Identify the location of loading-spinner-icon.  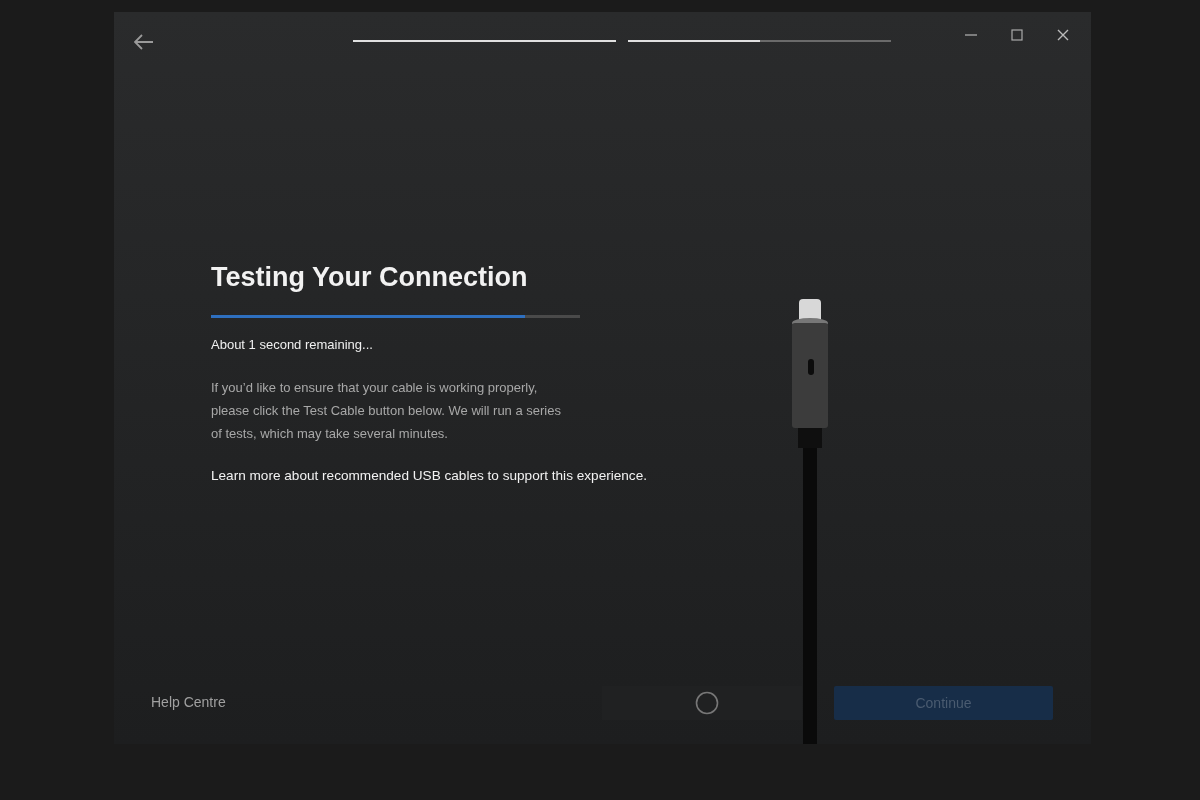
(706, 703).